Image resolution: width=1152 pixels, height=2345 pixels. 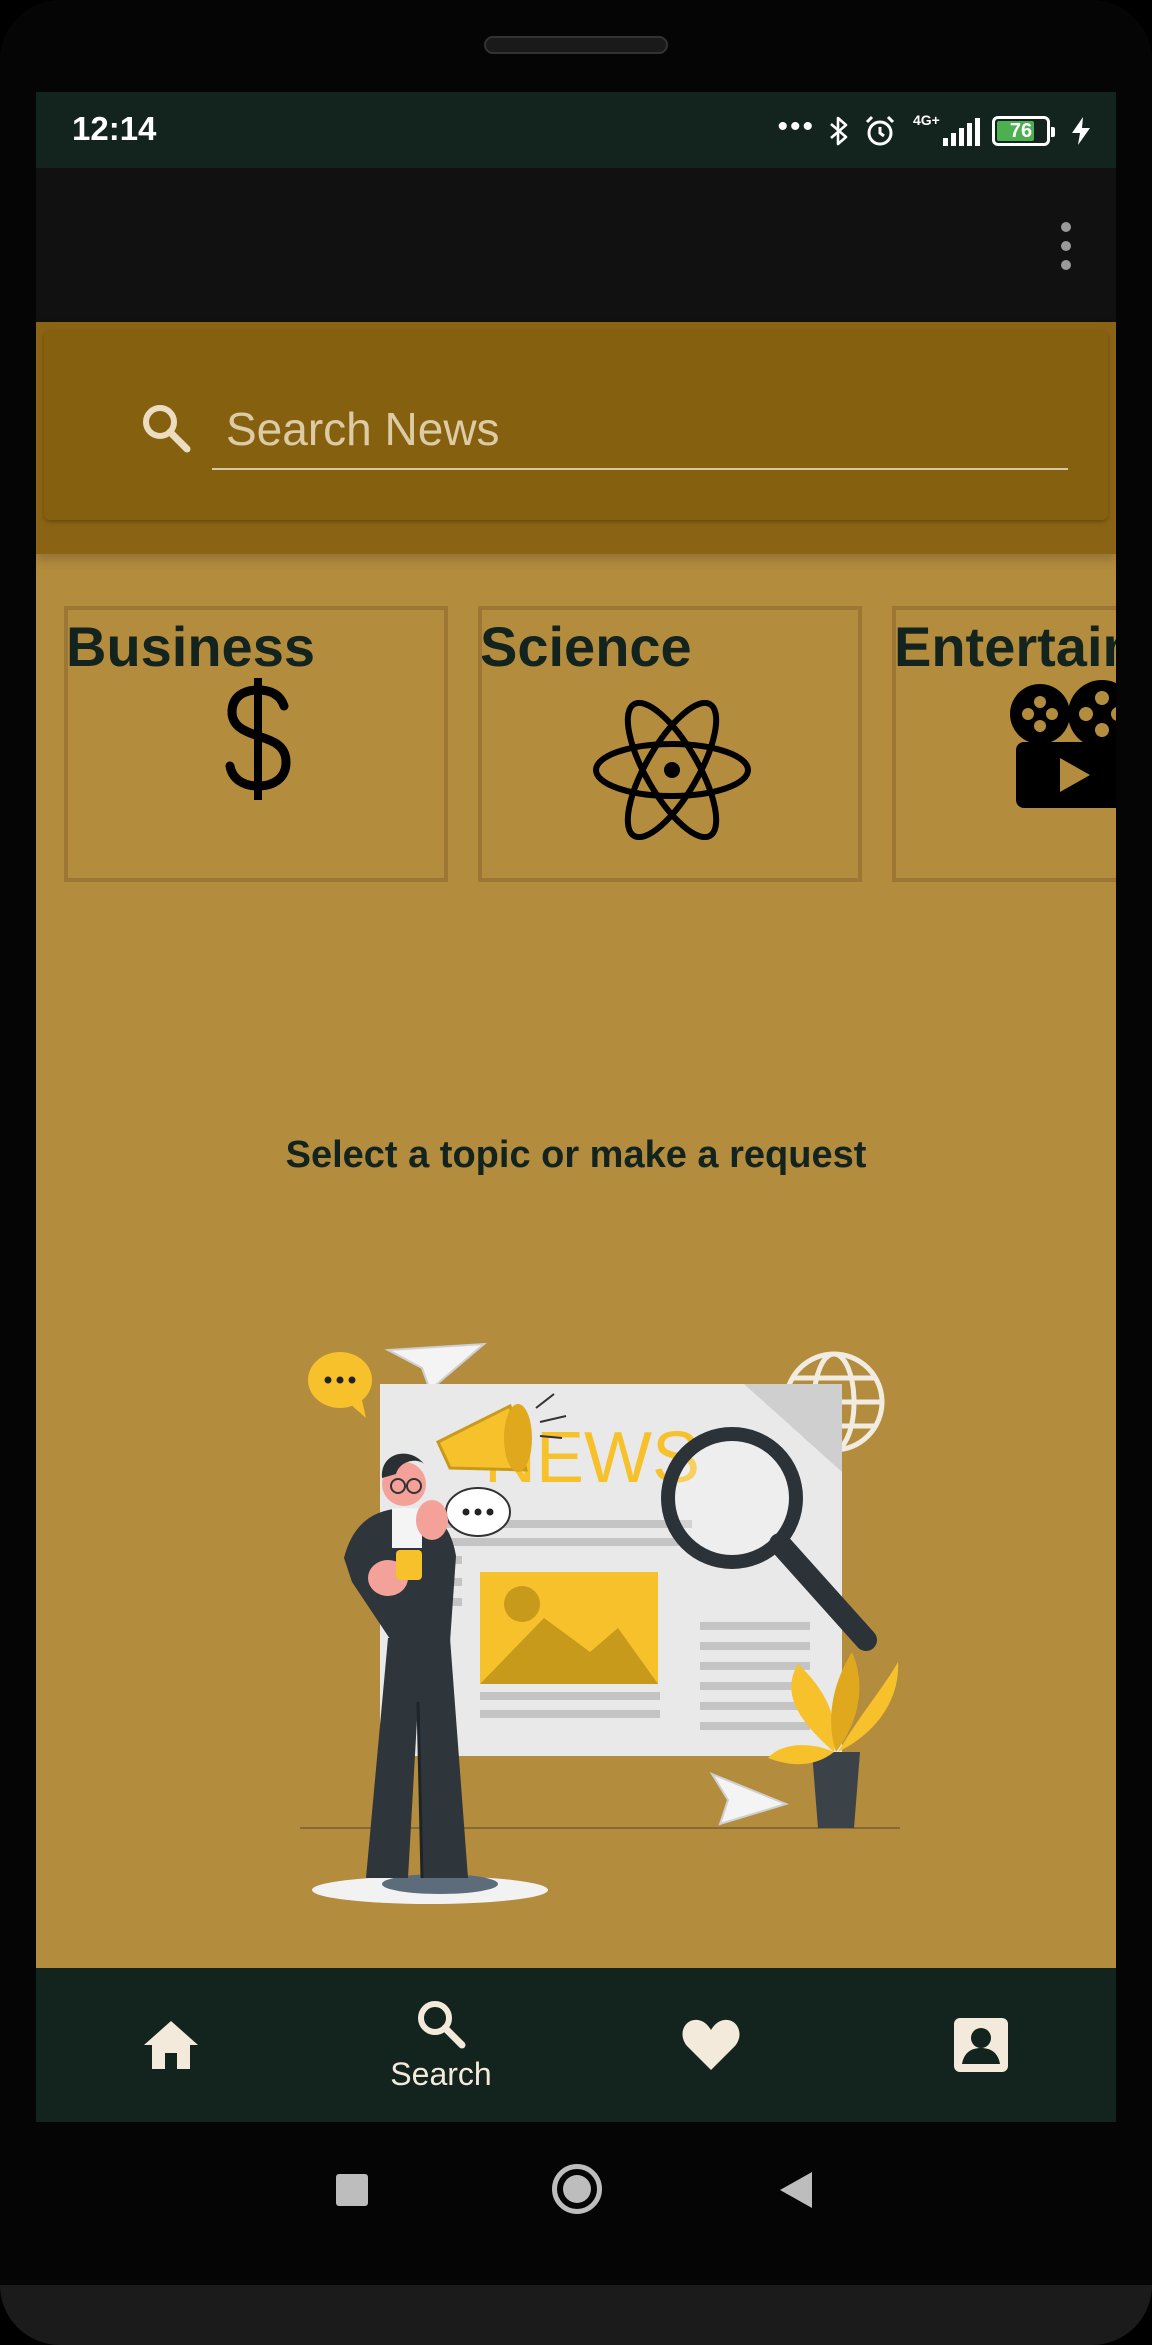 I want to click on nav-item-search: Search, so click(x=441, y=2045).